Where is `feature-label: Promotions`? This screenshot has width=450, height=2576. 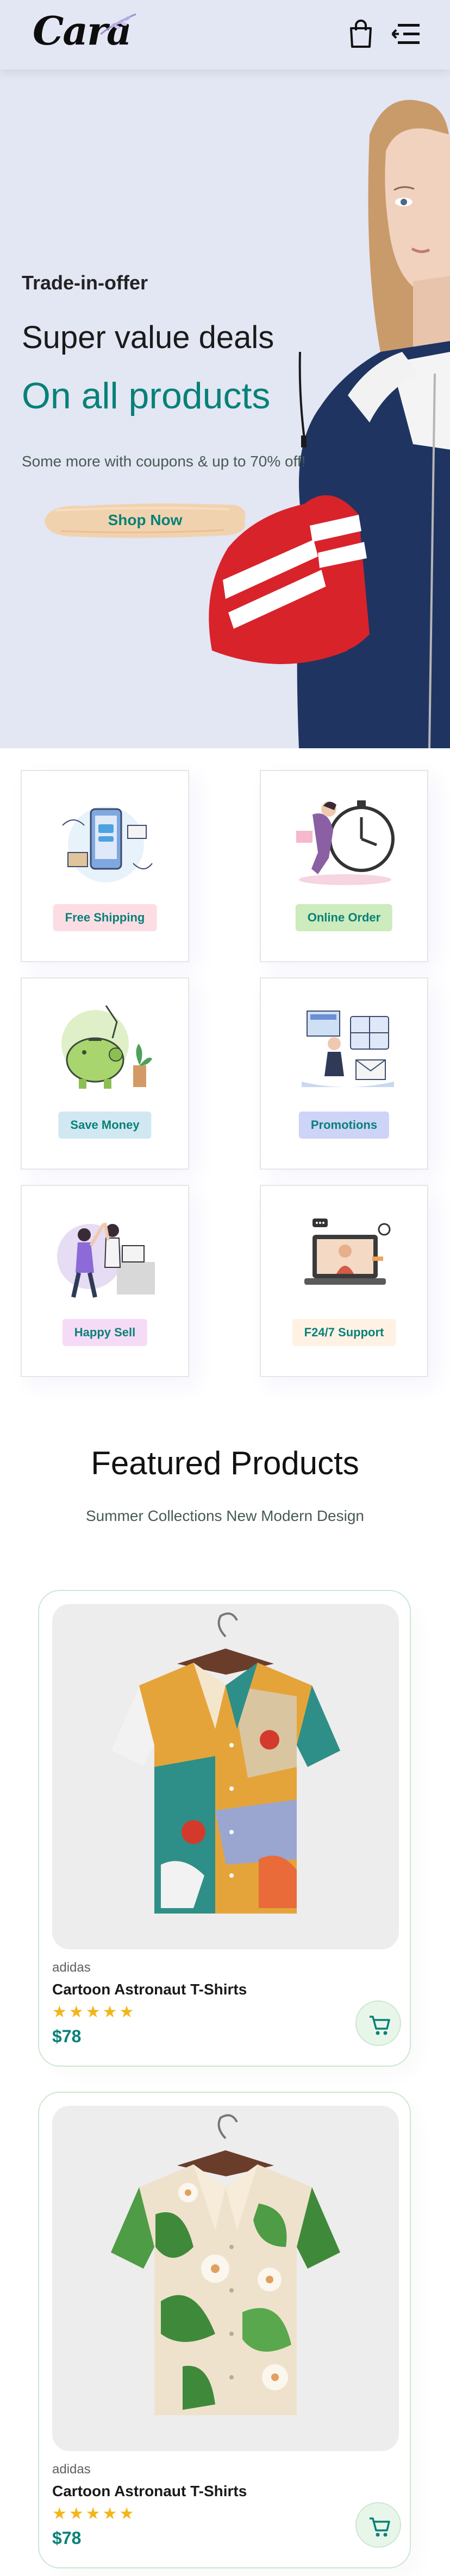
feature-label: Promotions is located at coordinates (344, 1125).